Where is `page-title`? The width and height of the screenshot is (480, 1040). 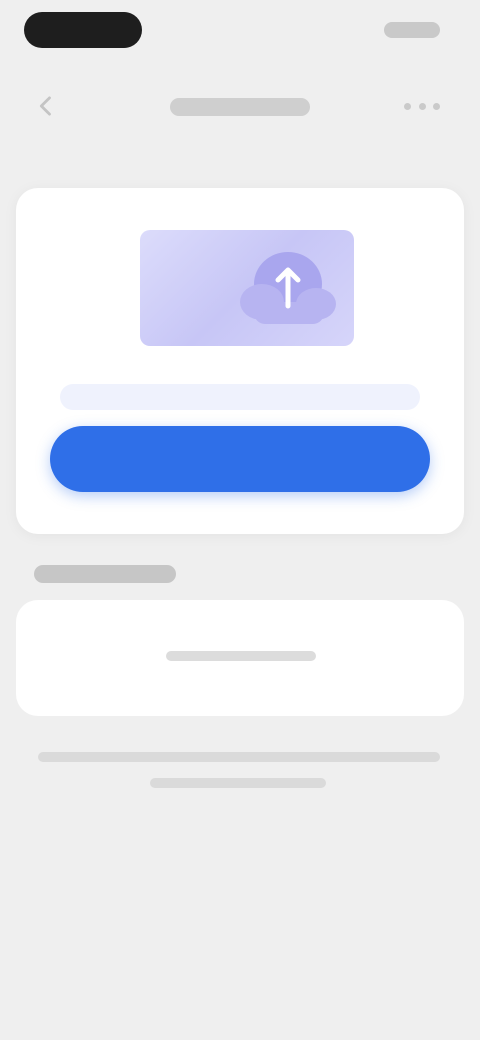
page-title is located at coordinates (240, 107).